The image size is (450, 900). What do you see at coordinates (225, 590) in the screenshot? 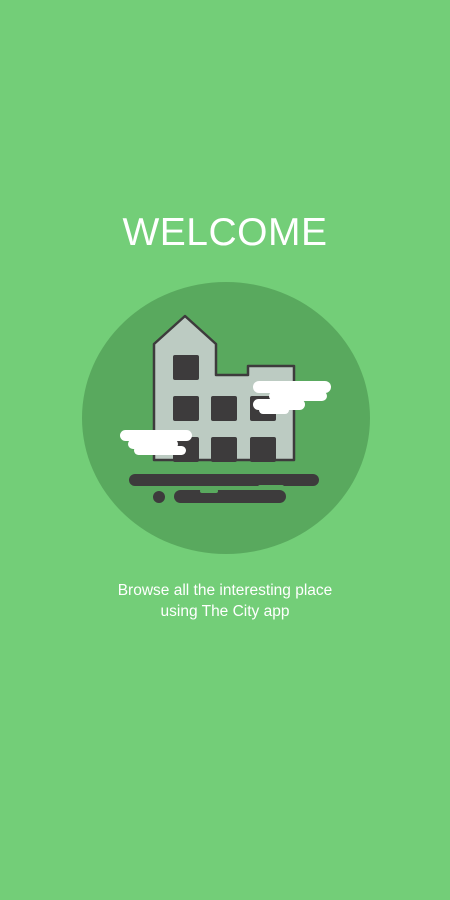
I see `caption-line-1: Browse all the interesting place` at bounding box center [225, 590].